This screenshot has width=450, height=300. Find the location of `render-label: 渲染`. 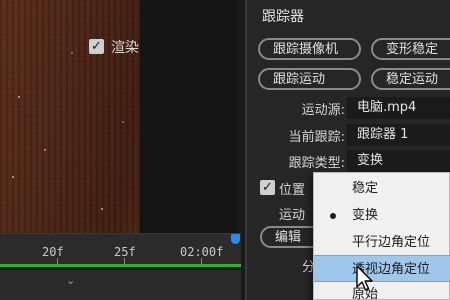

render-label: 渲染 is located at coordinates (125, 48).